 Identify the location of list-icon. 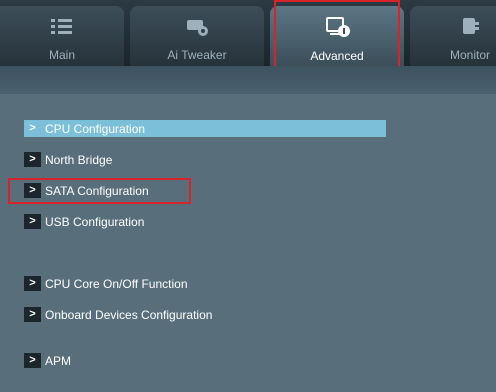
(61, 26).